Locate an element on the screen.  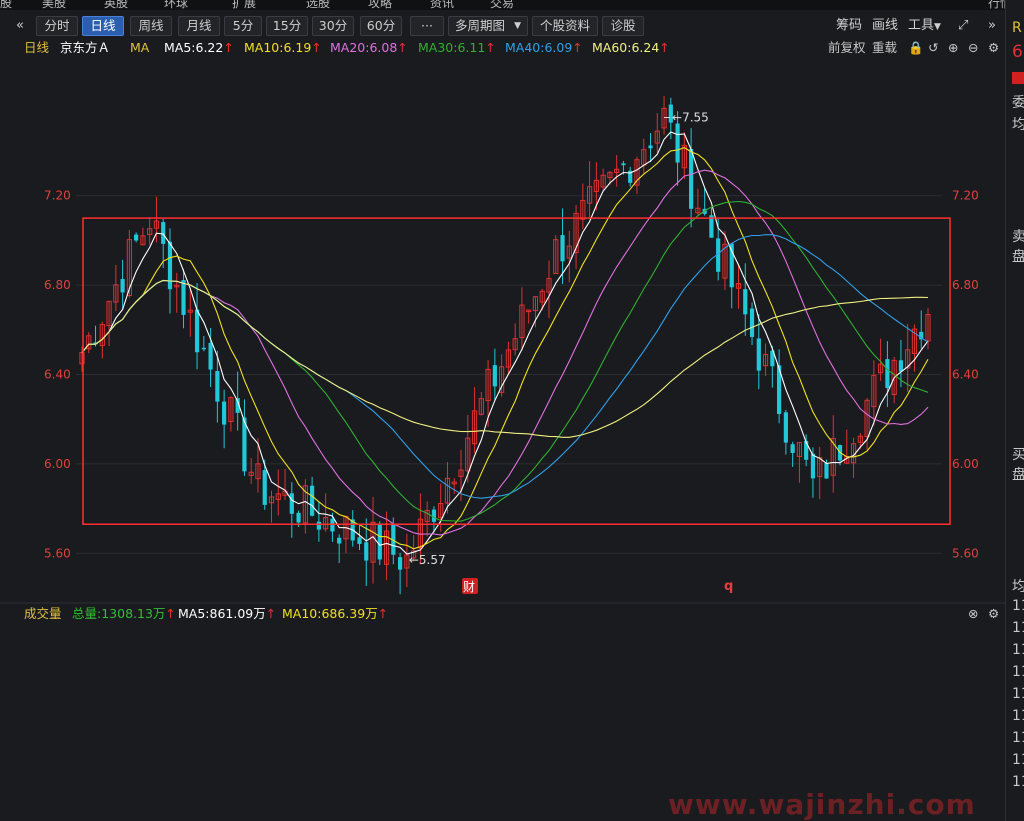
q-marker: q is located at coordinates (728, 586).